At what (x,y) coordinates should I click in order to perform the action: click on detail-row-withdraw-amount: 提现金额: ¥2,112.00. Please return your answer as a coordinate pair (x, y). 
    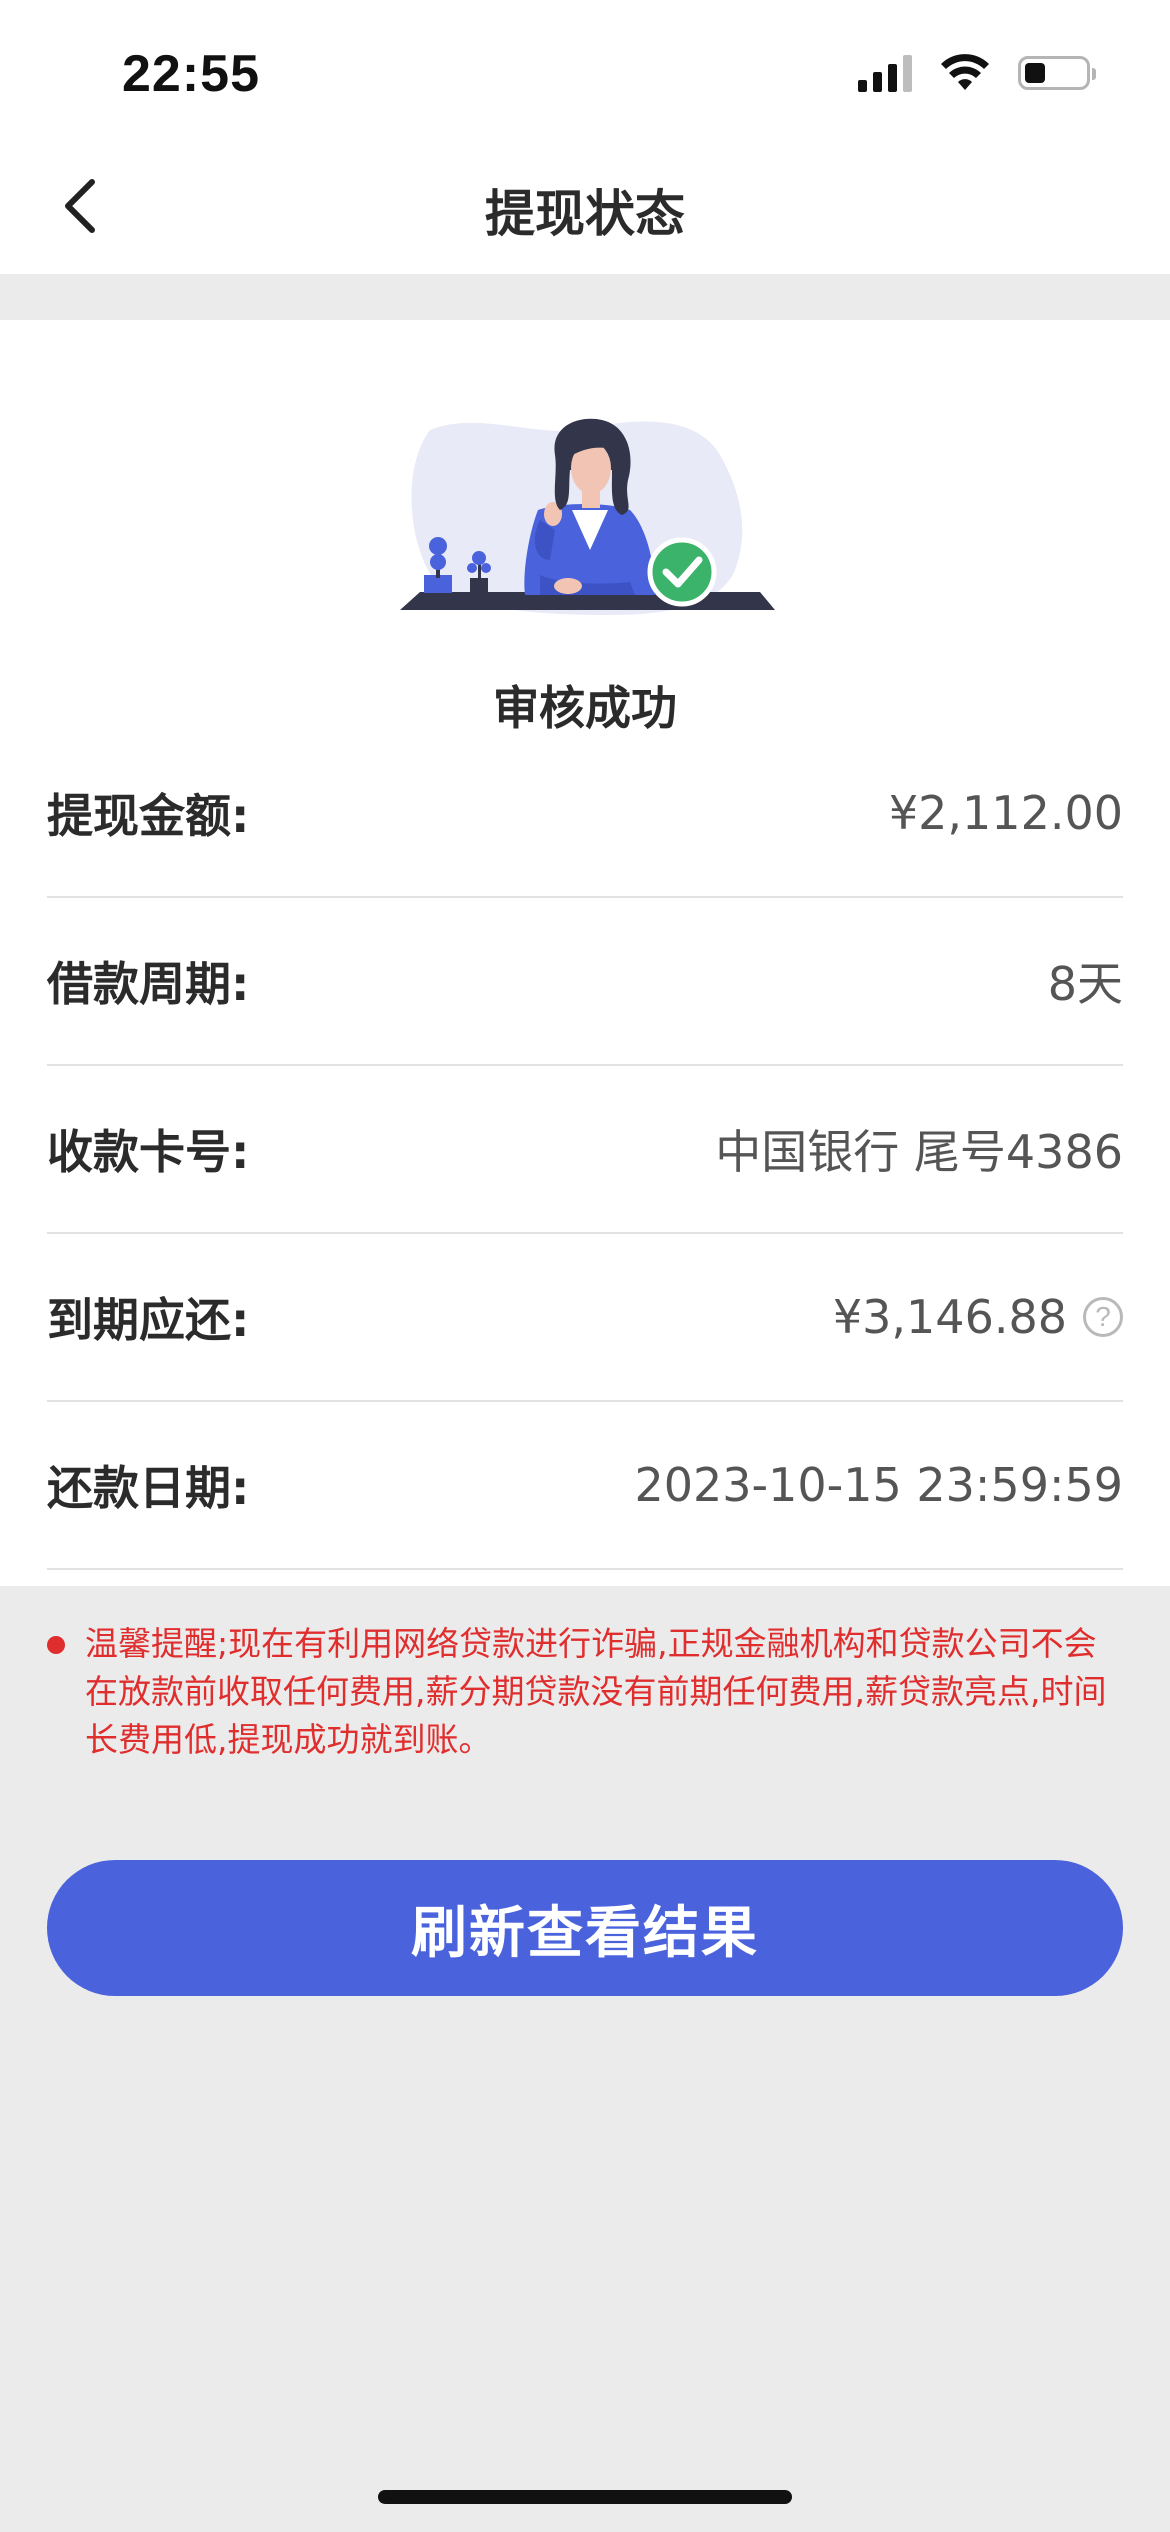
    Looking at the image, I should click on (585, 814).